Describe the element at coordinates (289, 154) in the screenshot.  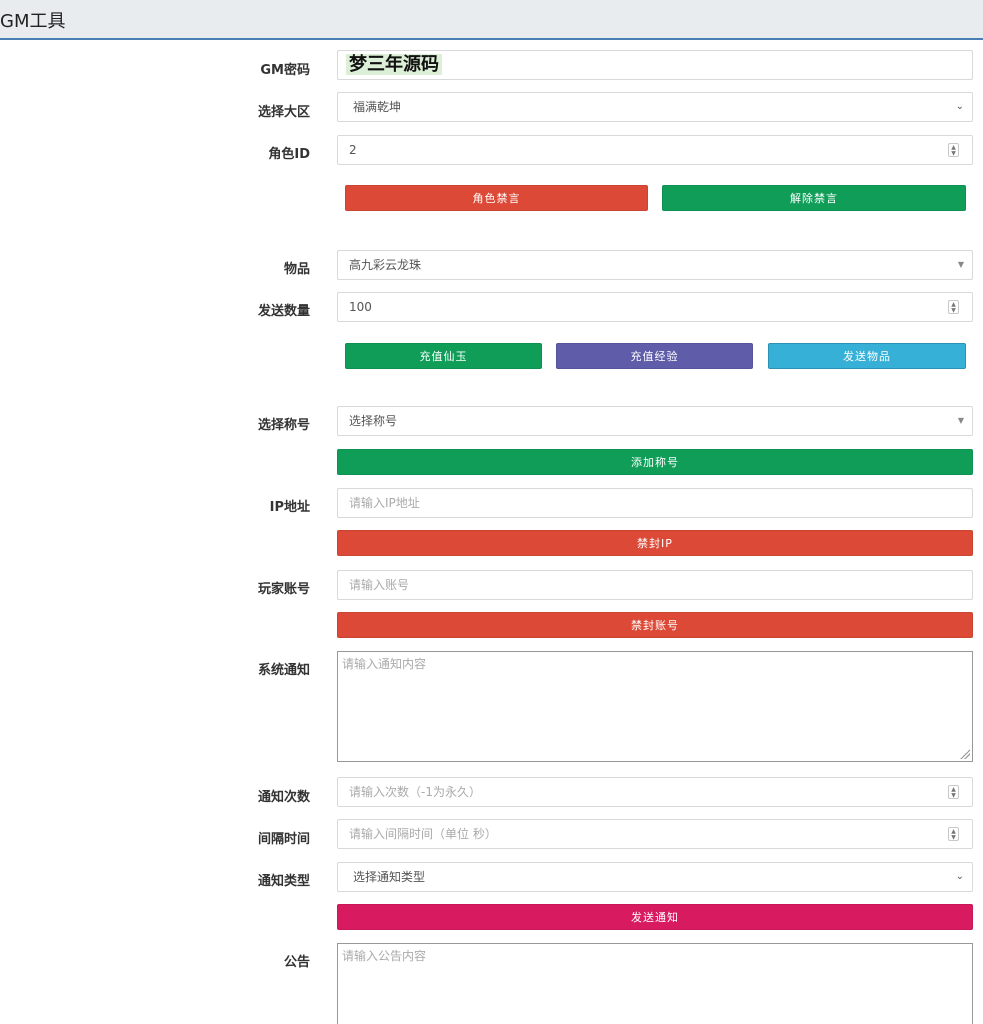
I see `role-id-label: 角色ID` at that location.